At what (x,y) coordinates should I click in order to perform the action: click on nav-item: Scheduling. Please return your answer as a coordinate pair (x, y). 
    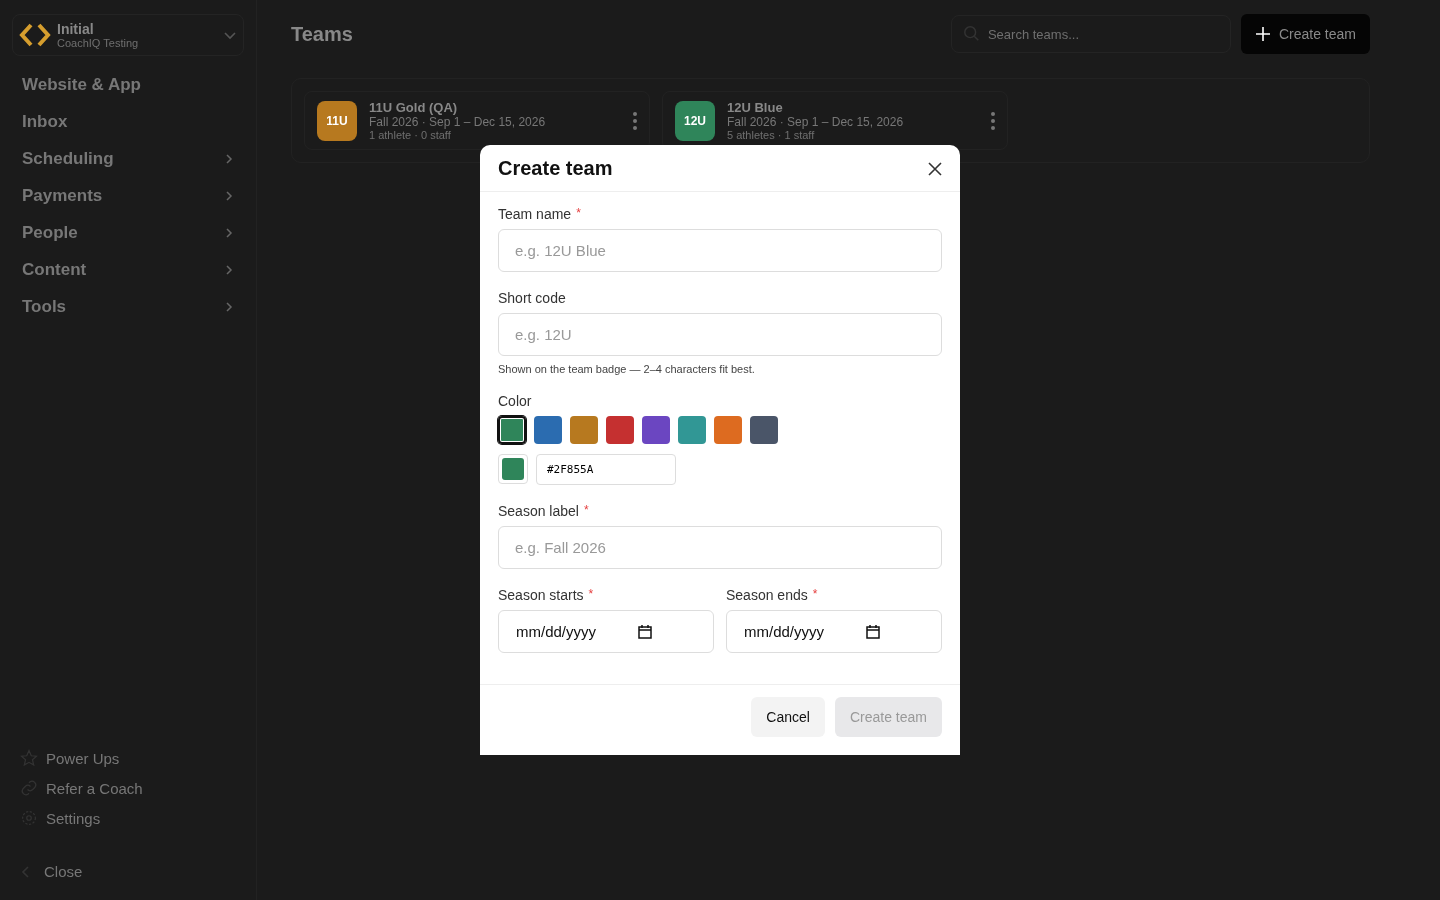
    Looking at the image, I should click on (128, 158).